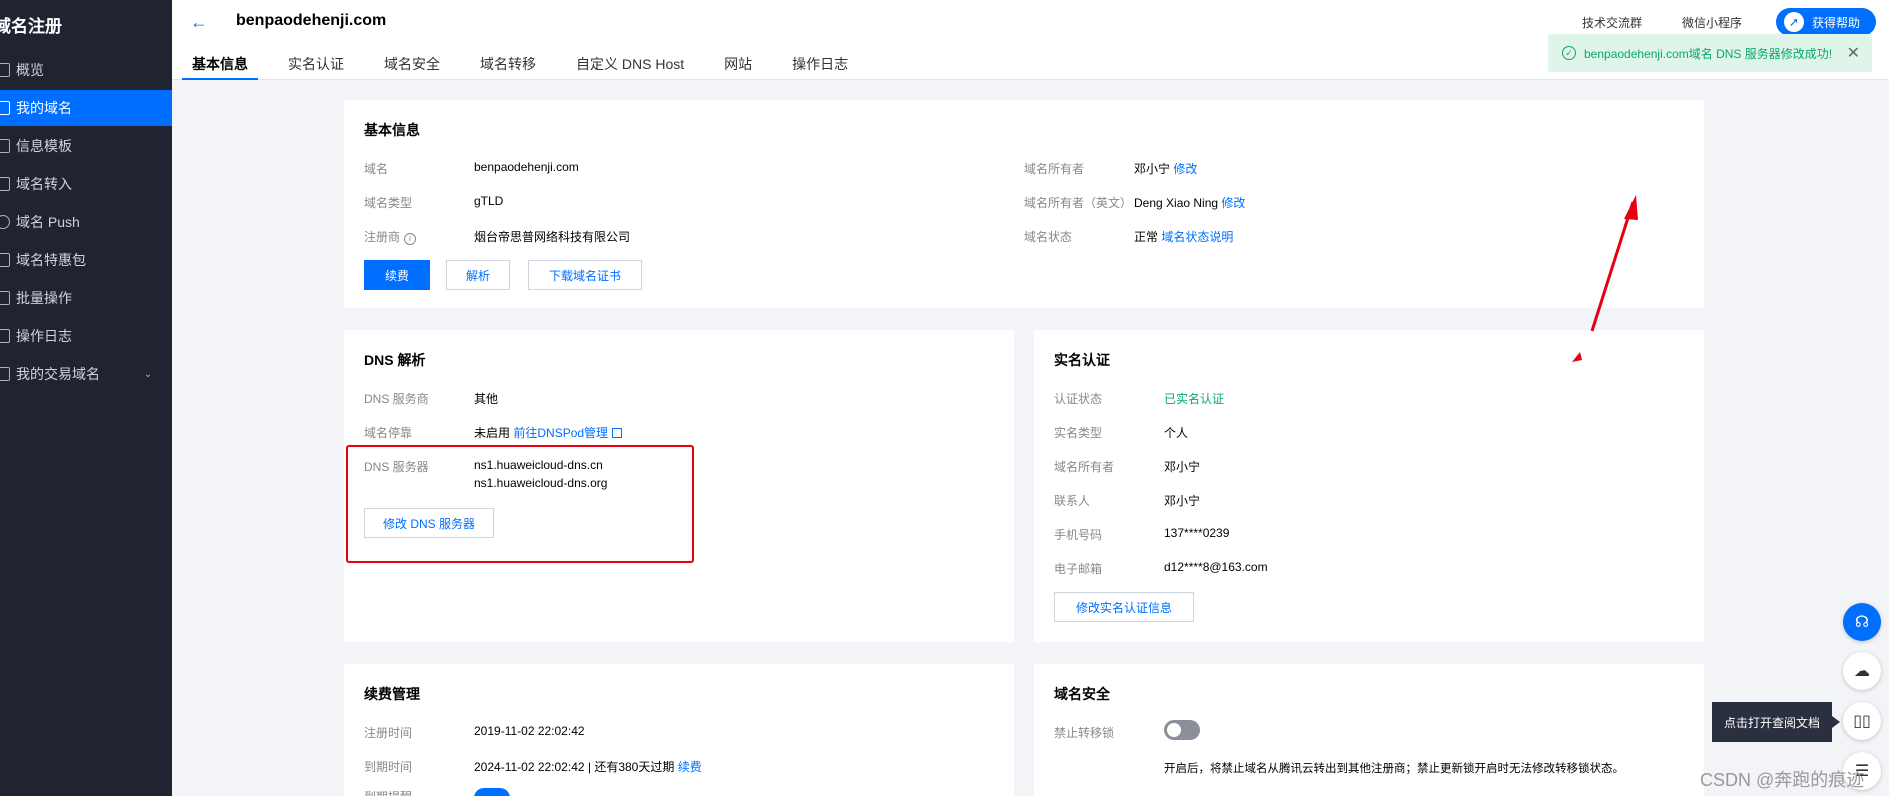 This screenshot has height=796, width=1889. I want to click on sidebar-item-trade-domains: 我的交易域名 ⌄, so click(86, 374).